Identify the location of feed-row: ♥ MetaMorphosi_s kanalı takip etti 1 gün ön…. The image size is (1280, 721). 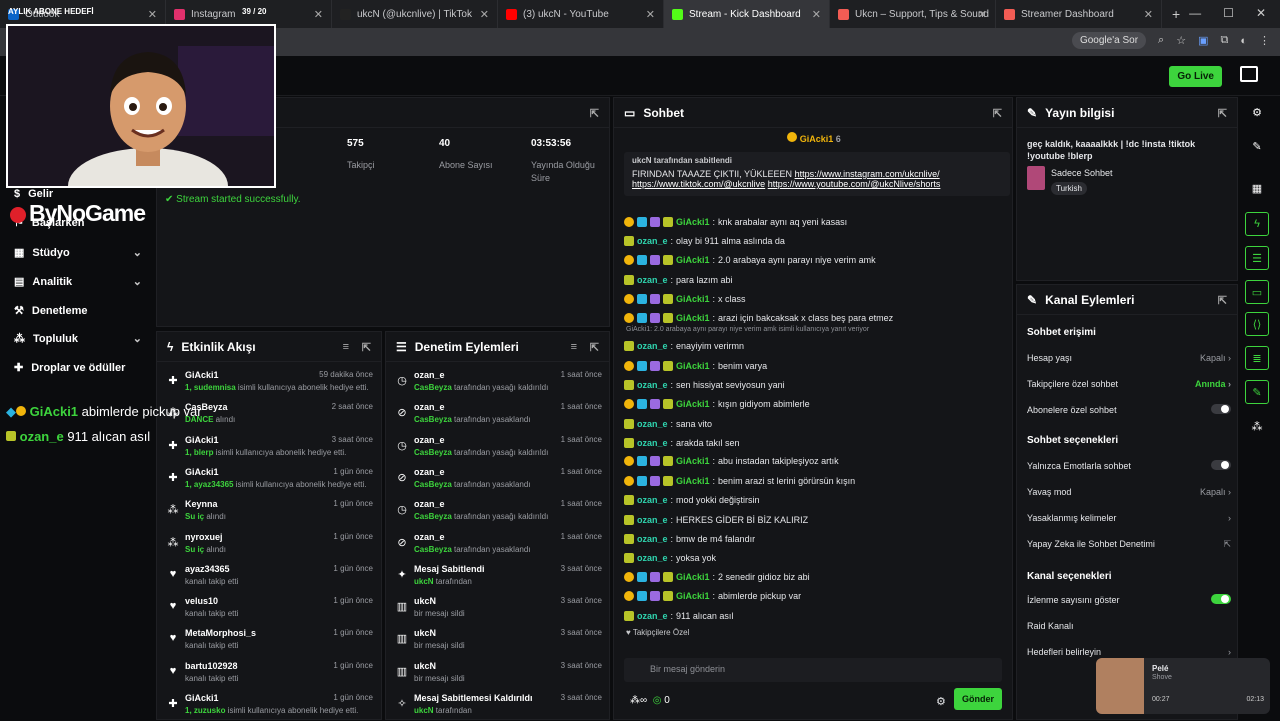
(270, 640).